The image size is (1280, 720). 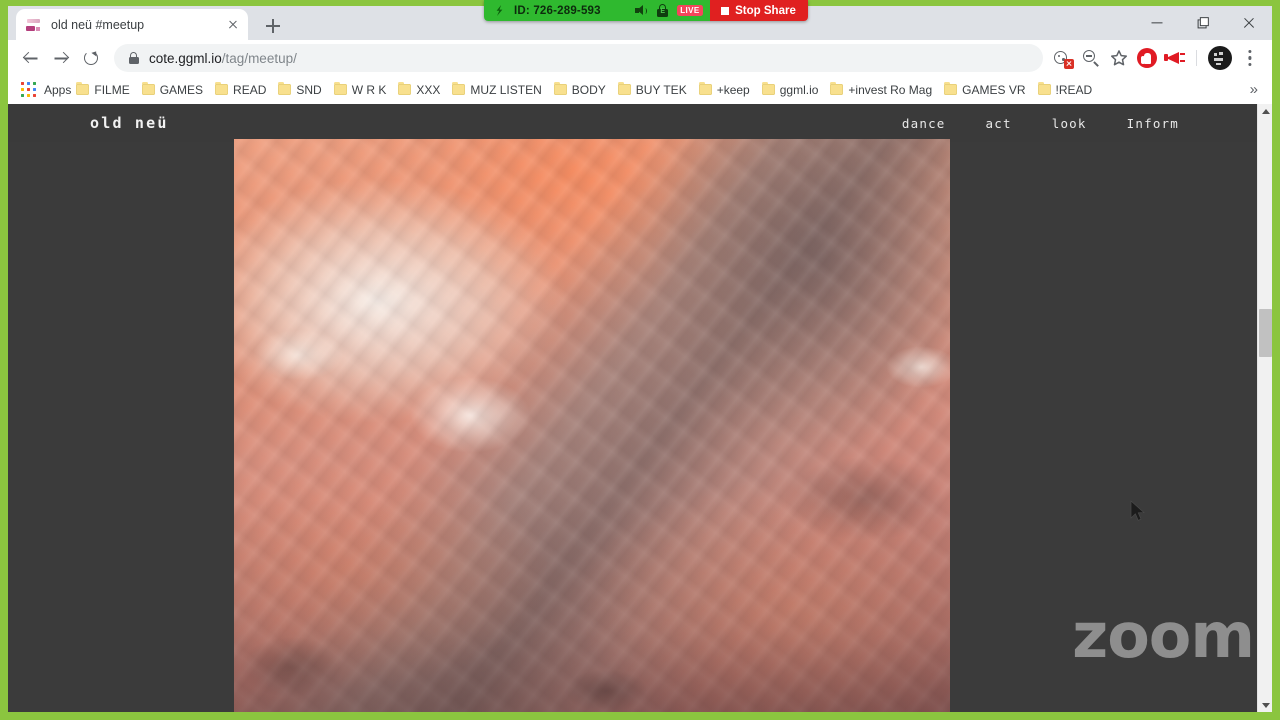 I want to click on zoom-share-info: ID: 726-289-593 LIVE, so click(x=597, y=10).